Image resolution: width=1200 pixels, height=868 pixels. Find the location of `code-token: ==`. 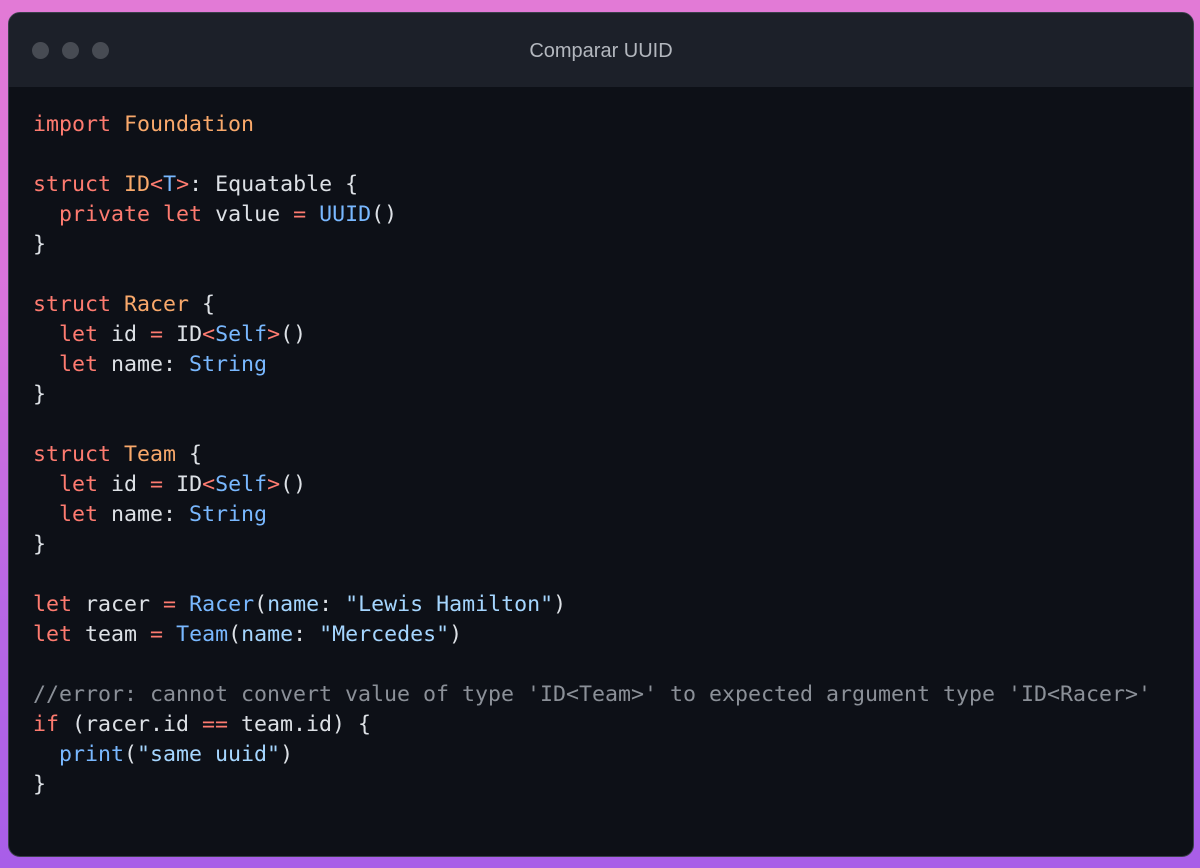

code-token: == is located at coordinates (215, 724).